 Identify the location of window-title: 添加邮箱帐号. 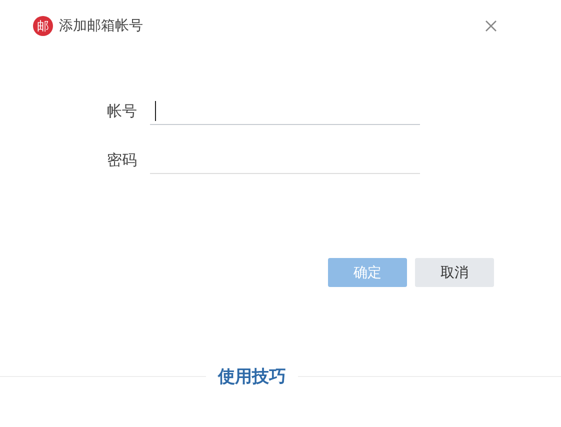
(101, 26).